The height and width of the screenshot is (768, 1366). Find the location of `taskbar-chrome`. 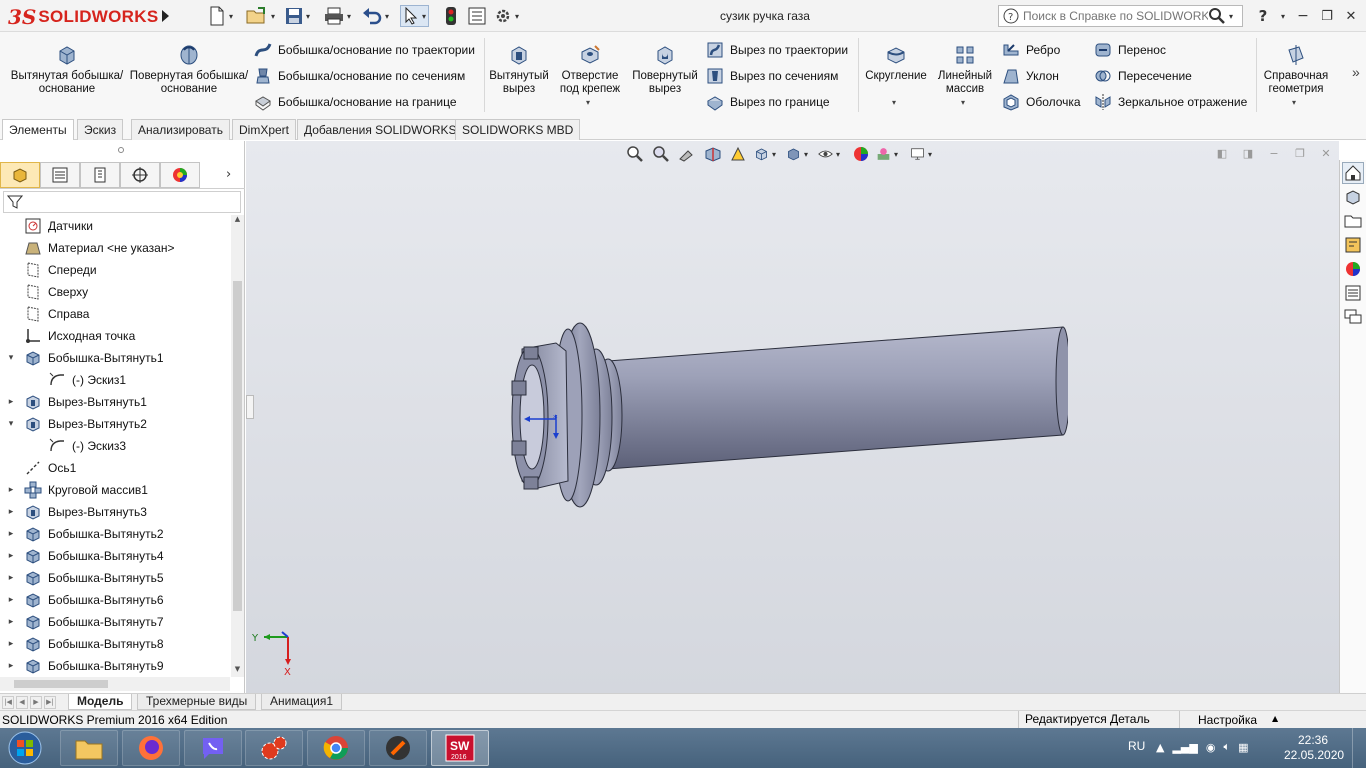

taskbar-chrome is located at coordinates (336, 748).